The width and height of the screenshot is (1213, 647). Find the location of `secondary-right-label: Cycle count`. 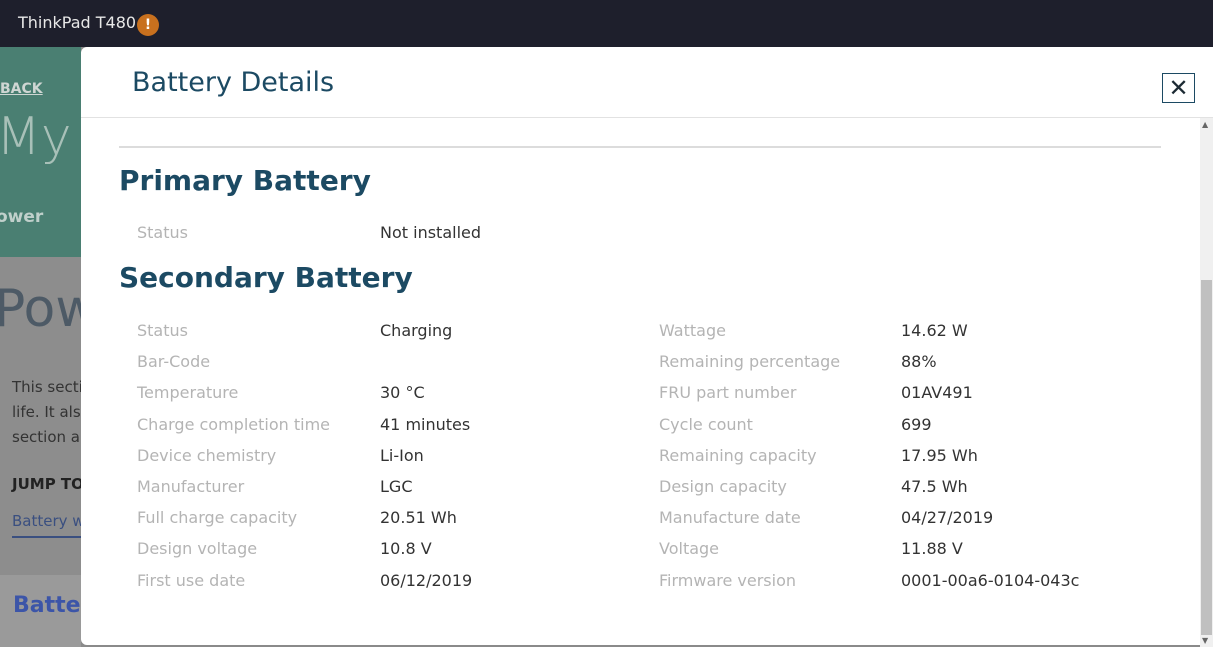

secondary-right-label: Cycle count is located at coordinates (706, 424).